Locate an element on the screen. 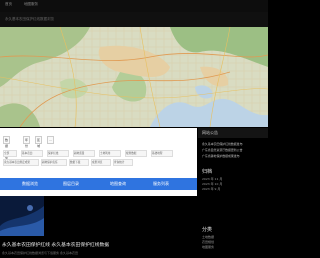  filter-chip: 成果浏览 is located at coordinates (101, 162).